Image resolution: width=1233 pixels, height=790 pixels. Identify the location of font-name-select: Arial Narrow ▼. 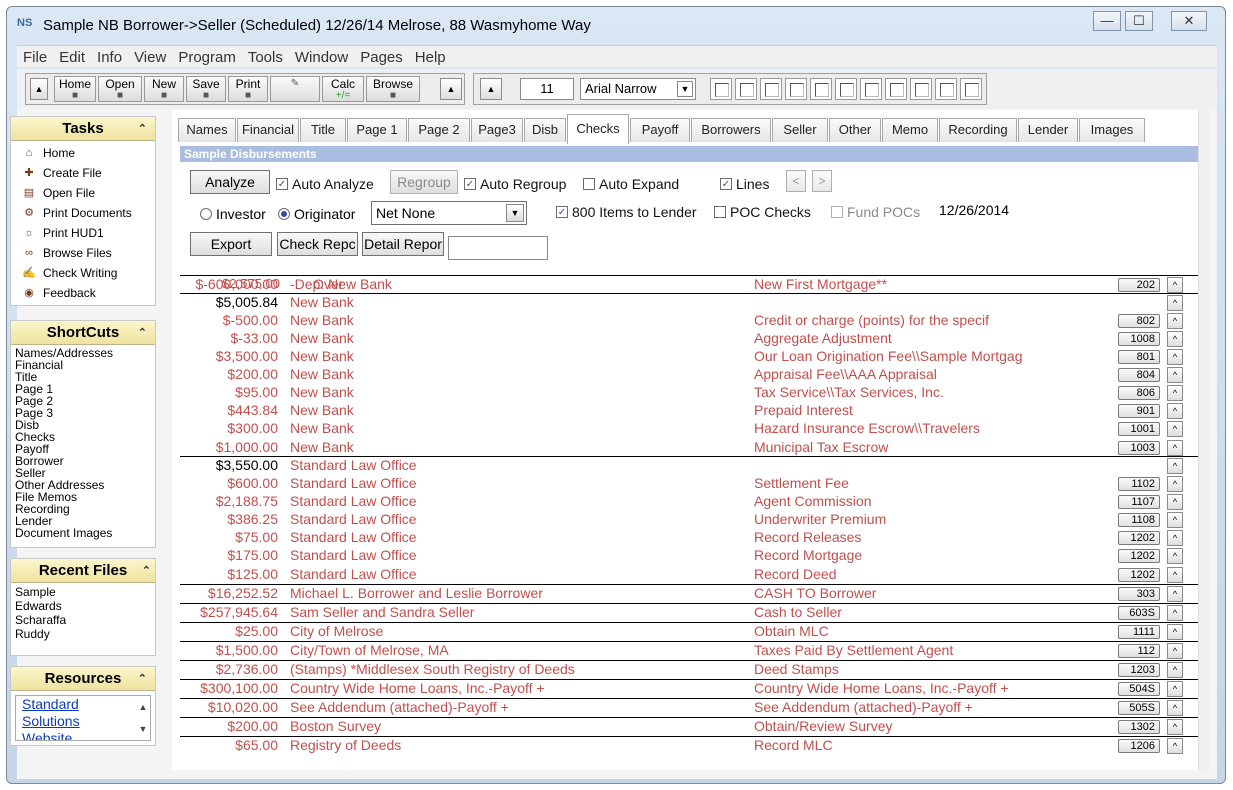
(638, 89).